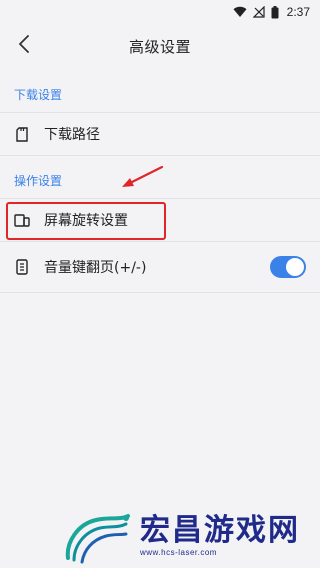 Image resolution: width=320 pixels, height=568 pixels. Describe the element at coordinates (295, 267) in the screenshot. I see `toggle-knob` at that location.